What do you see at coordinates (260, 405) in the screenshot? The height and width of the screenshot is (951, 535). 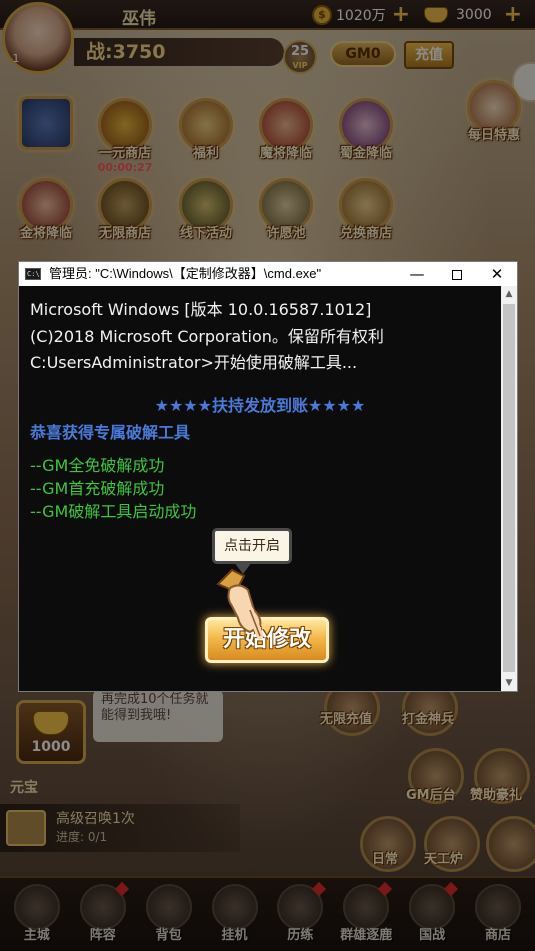 I see `console-banner: ★★★★扶持发放到账★★★★` at bounding box center [260, 405].